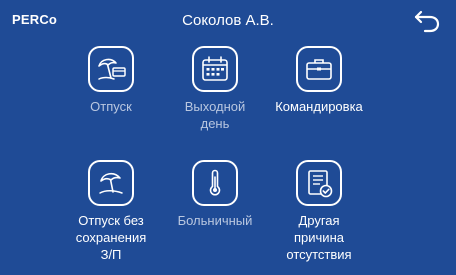 The image size is (456, 275). I want to click on tile-sick-leave-label: Больничный, so click(215, 220).